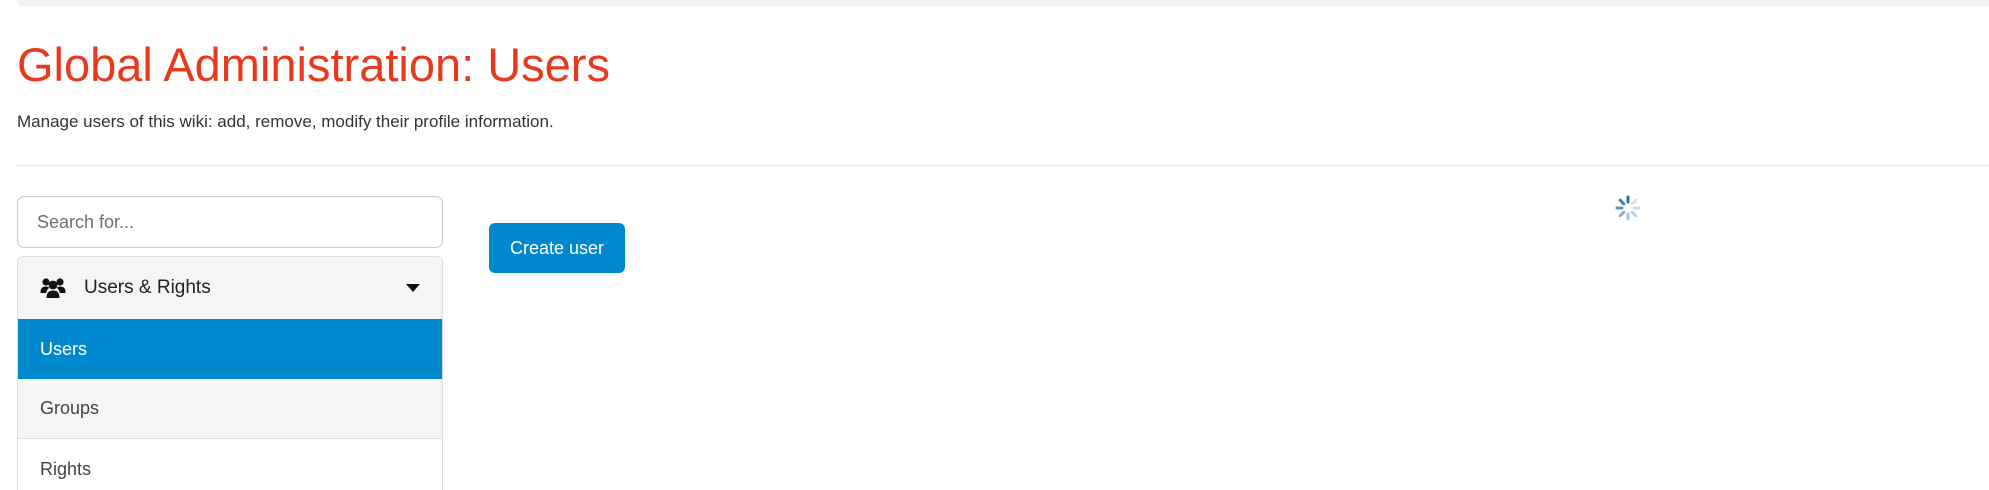 Image resolution: width=1989 pixels, height=490 pixels. I want to click on page-title: Global Administration: Users, so click(313, 64).